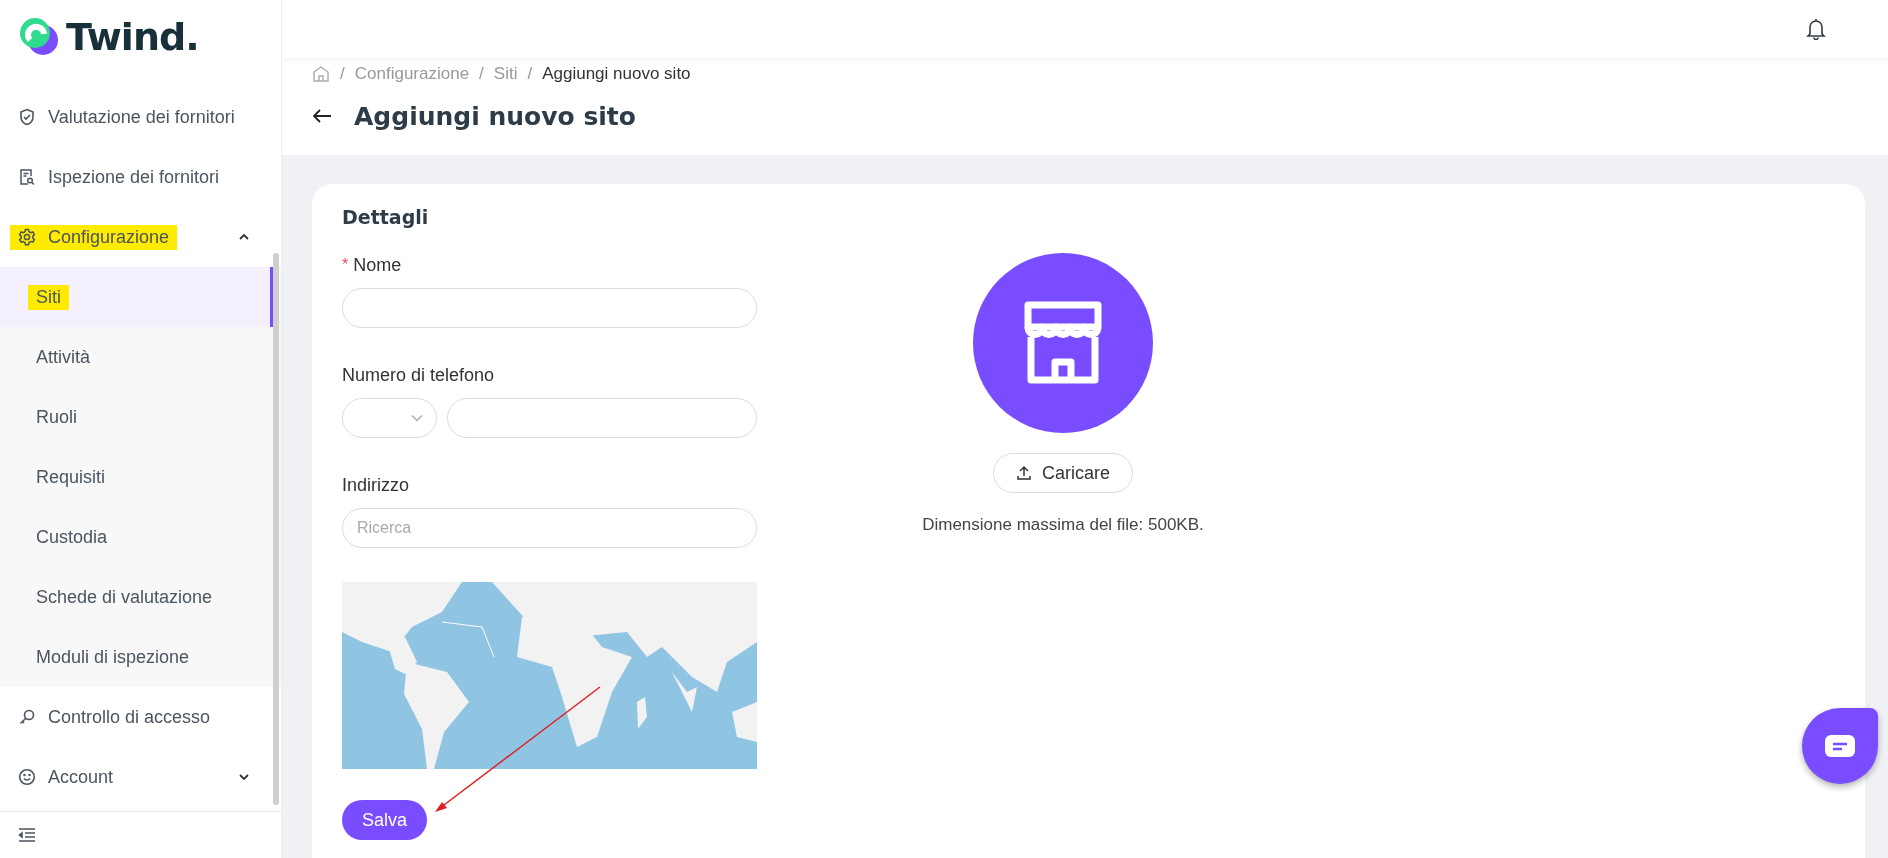 The image size is (1888, 858). I want to click on shield-check-icon, so click(27, 117).